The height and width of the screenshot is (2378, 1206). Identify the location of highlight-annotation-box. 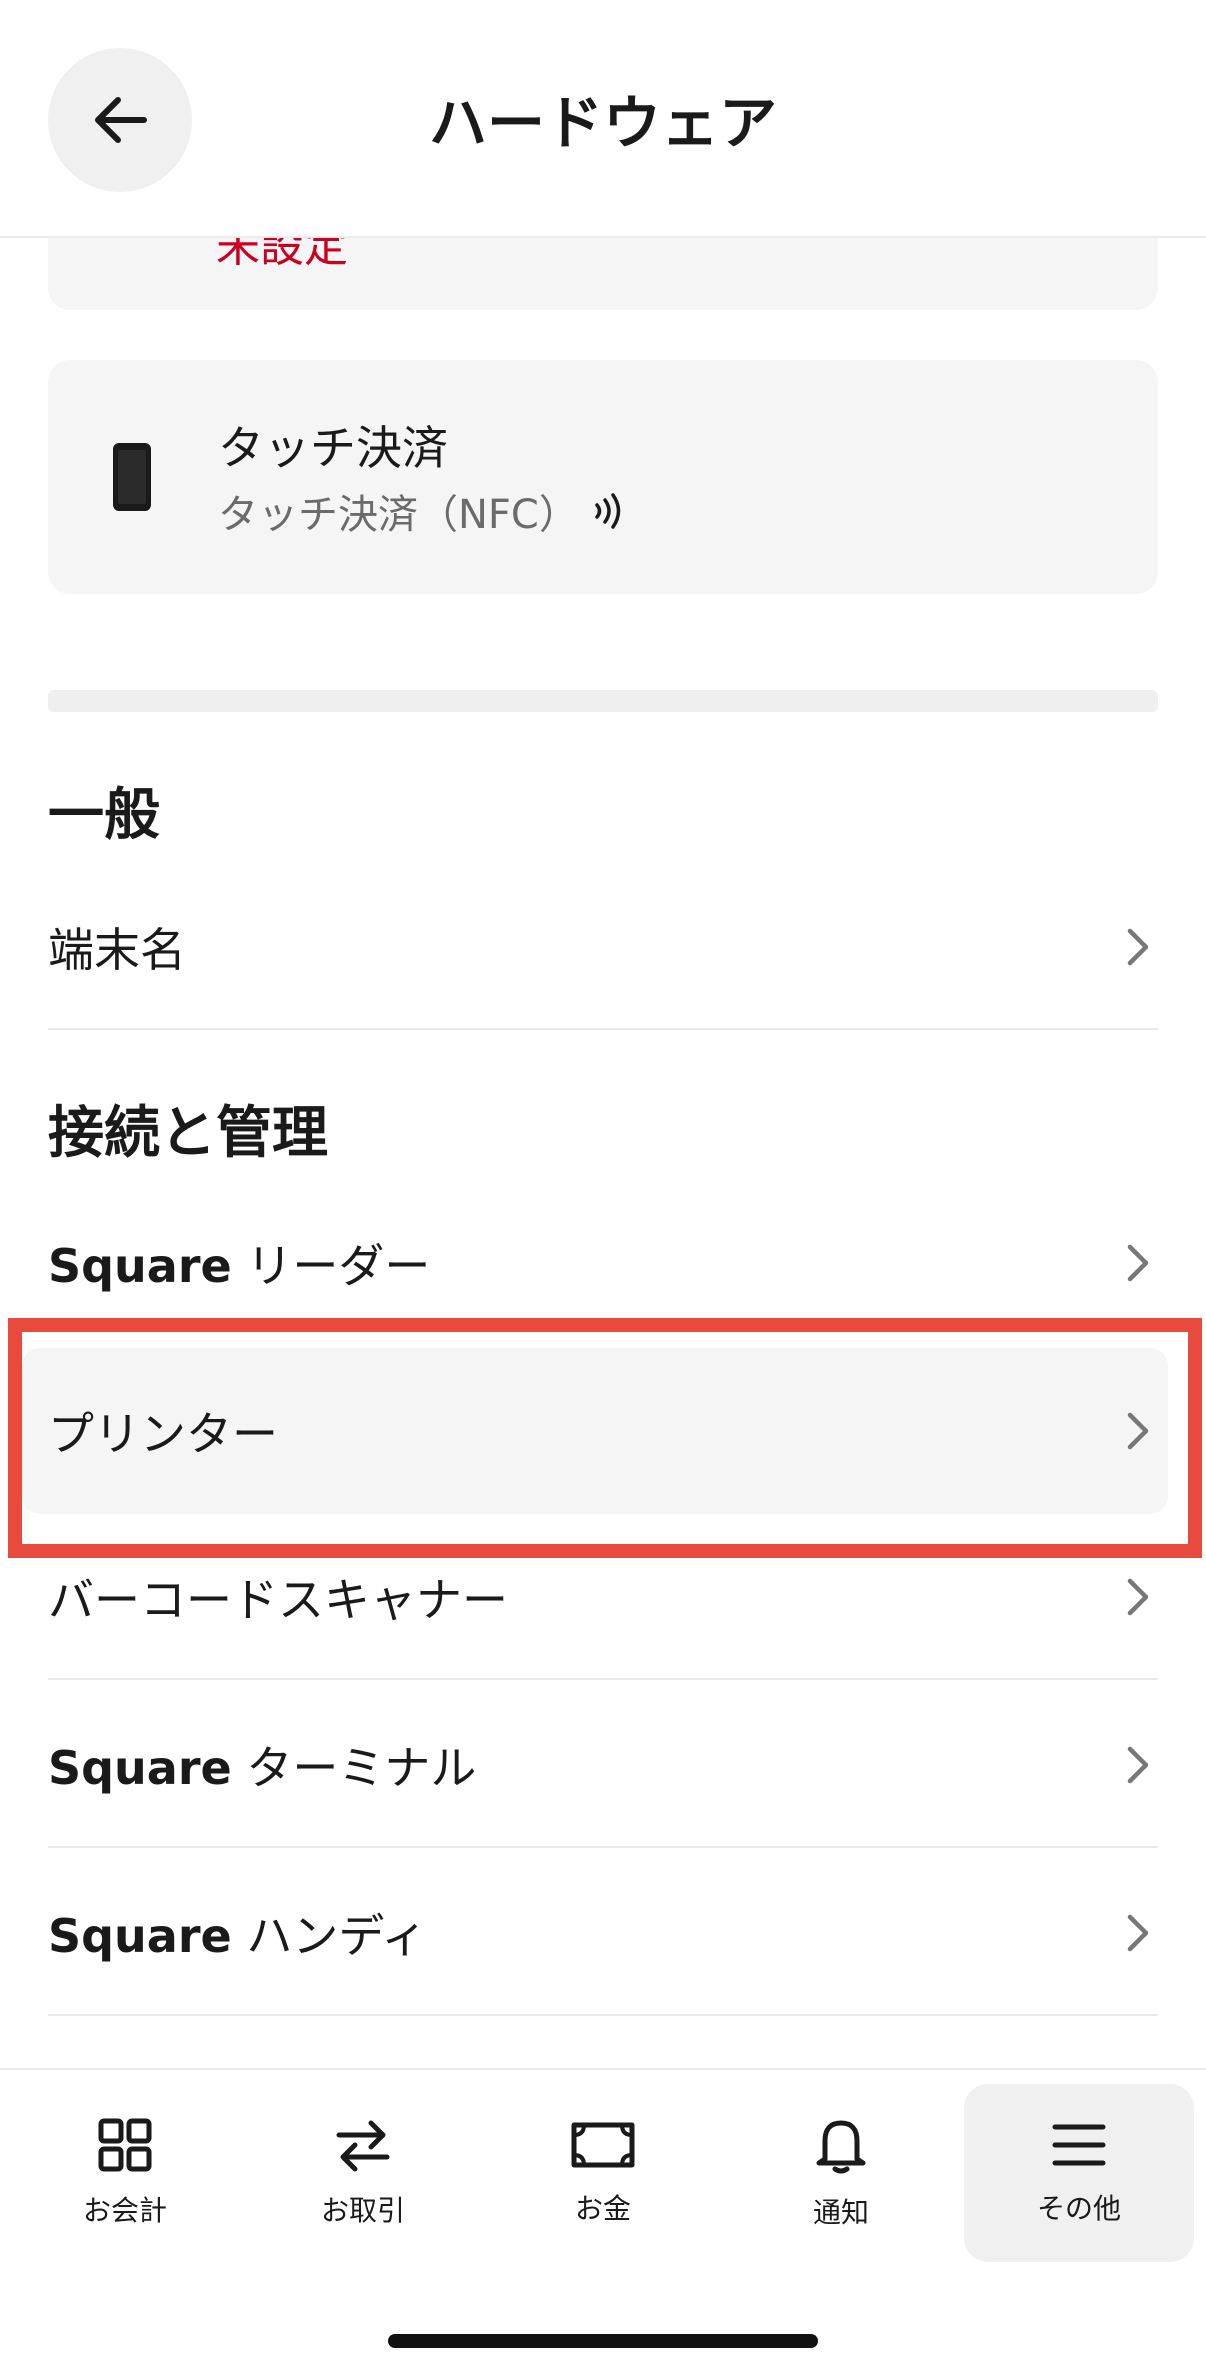
(605, 1438).